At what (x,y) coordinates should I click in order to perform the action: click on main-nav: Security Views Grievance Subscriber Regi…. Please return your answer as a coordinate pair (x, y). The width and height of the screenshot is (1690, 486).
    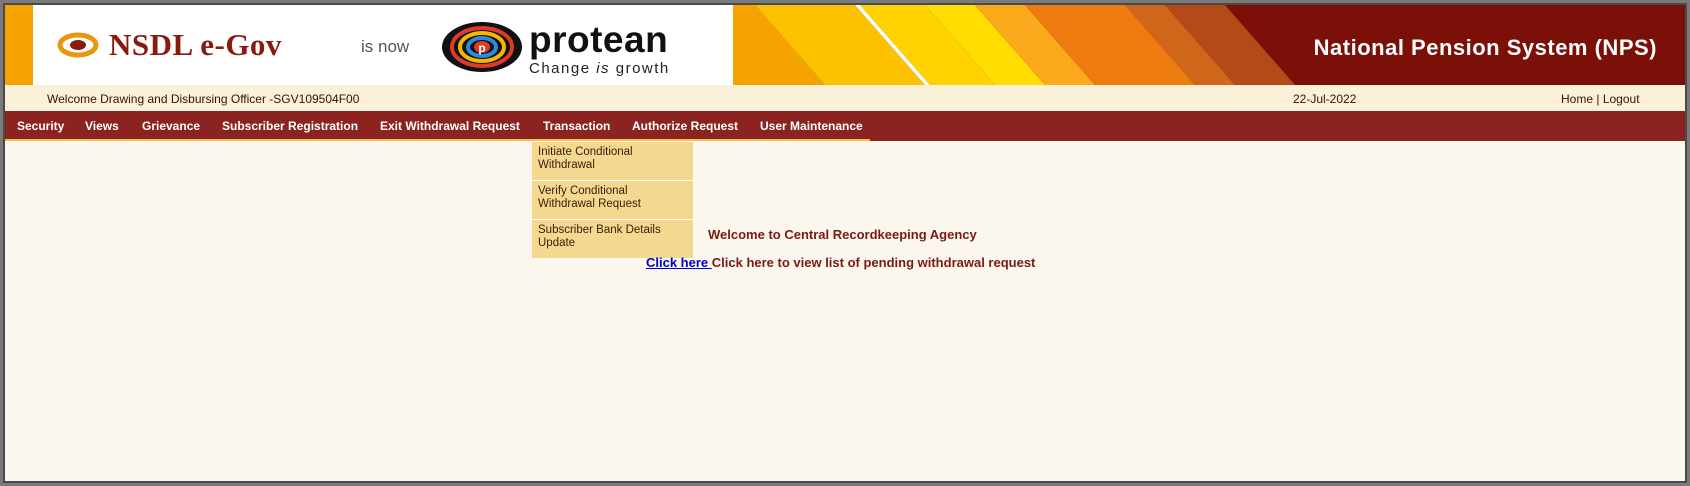
    Looking at the image, I should click on (845, 126).